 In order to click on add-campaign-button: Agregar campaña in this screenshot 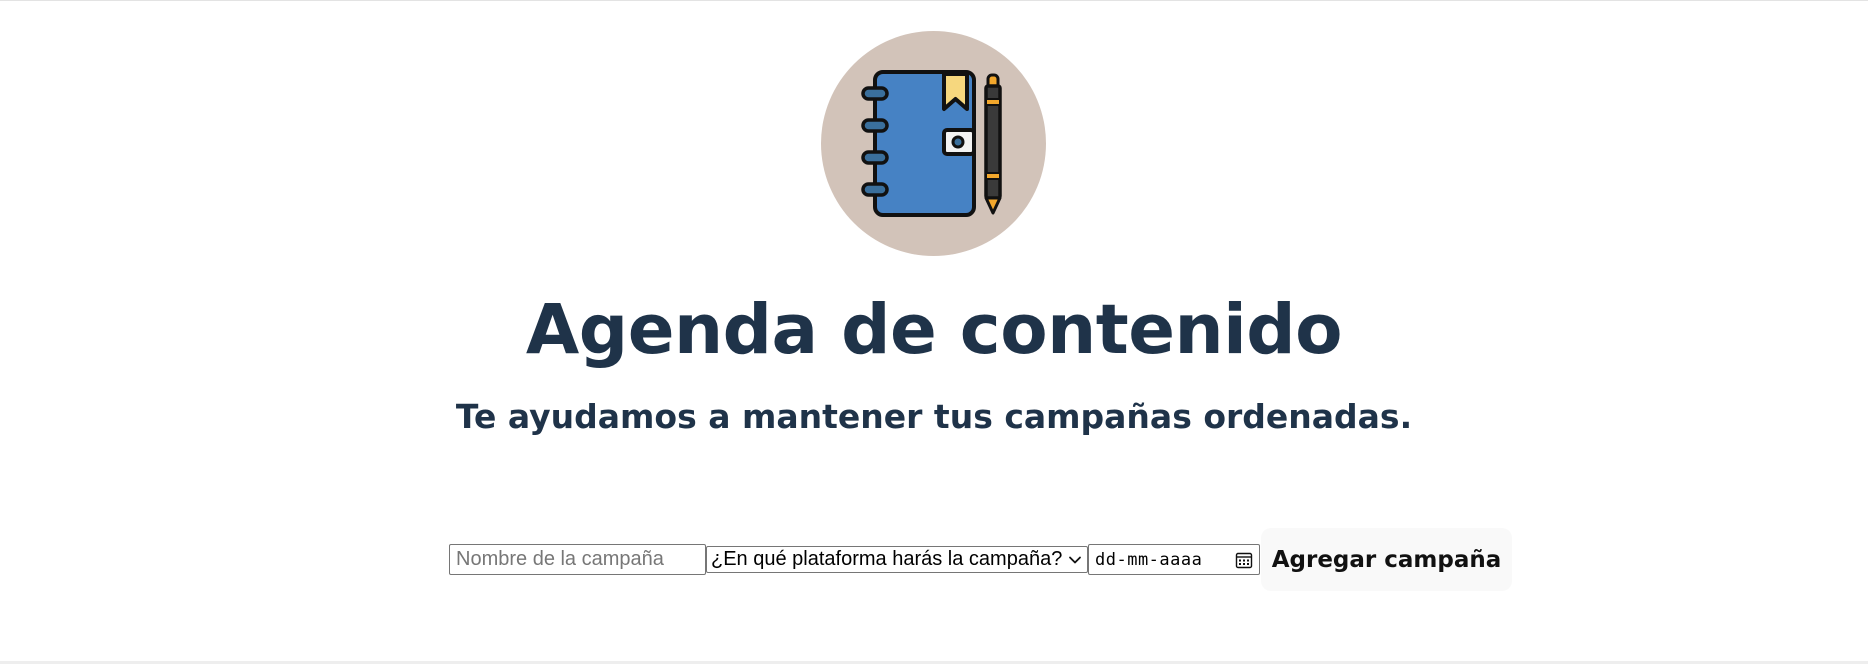, I will do `click(1386, 559)`.